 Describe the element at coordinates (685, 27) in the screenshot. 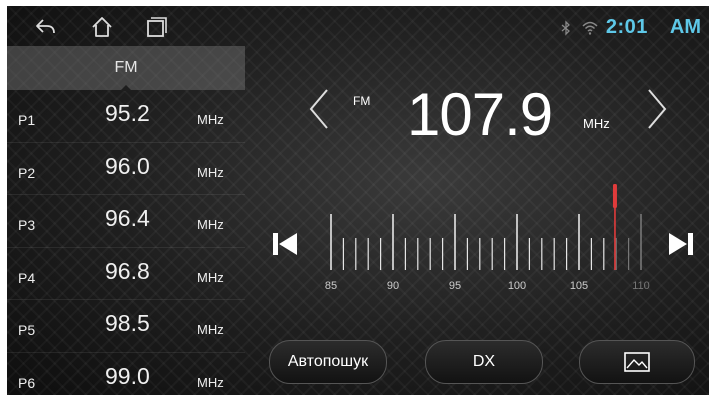

I see `clock-ampm: AM` at that location.